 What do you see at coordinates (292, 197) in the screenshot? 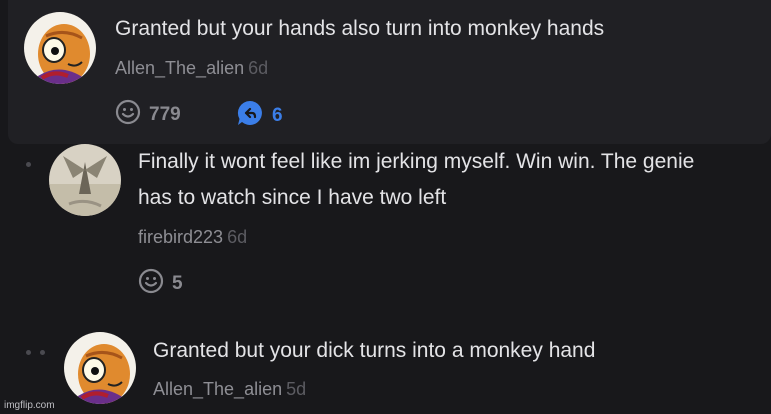
I see `comment-text-line-2: has to watch since I have two left` at bounding box center [292, 197].